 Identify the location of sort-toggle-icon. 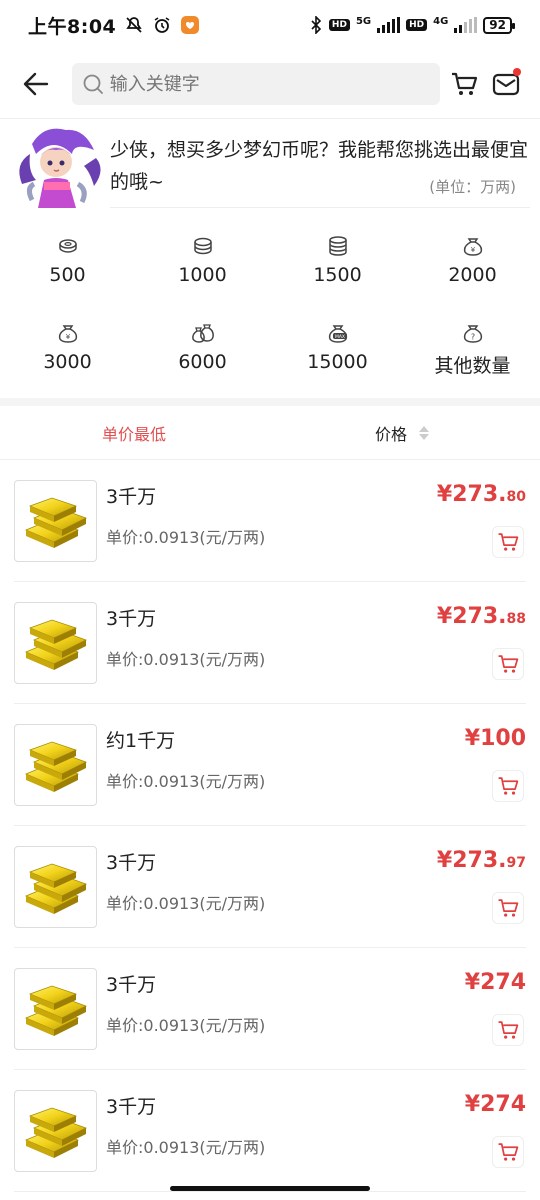
(424, 432).